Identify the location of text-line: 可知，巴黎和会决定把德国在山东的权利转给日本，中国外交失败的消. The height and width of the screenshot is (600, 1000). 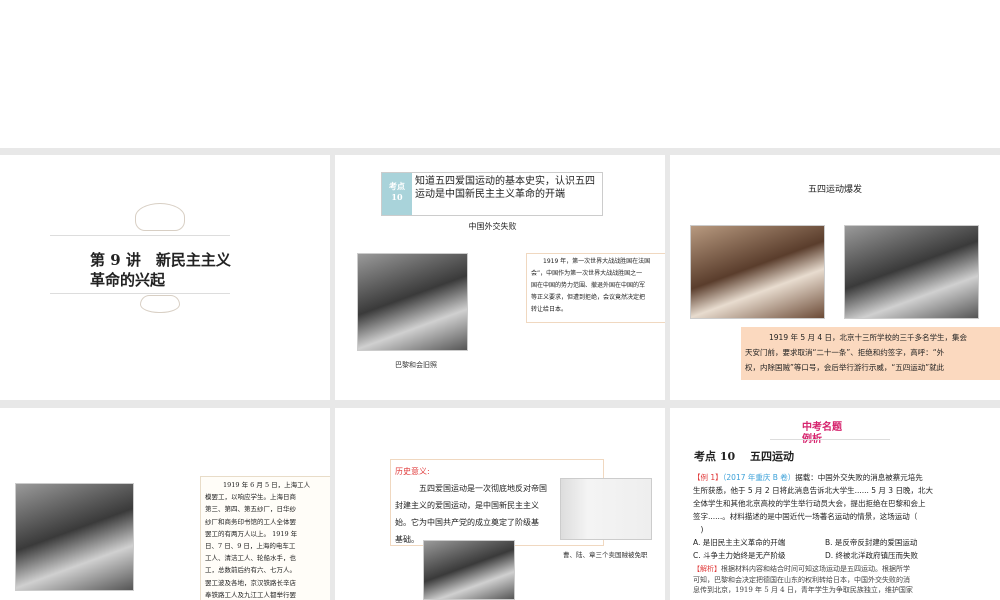
(801, 579).